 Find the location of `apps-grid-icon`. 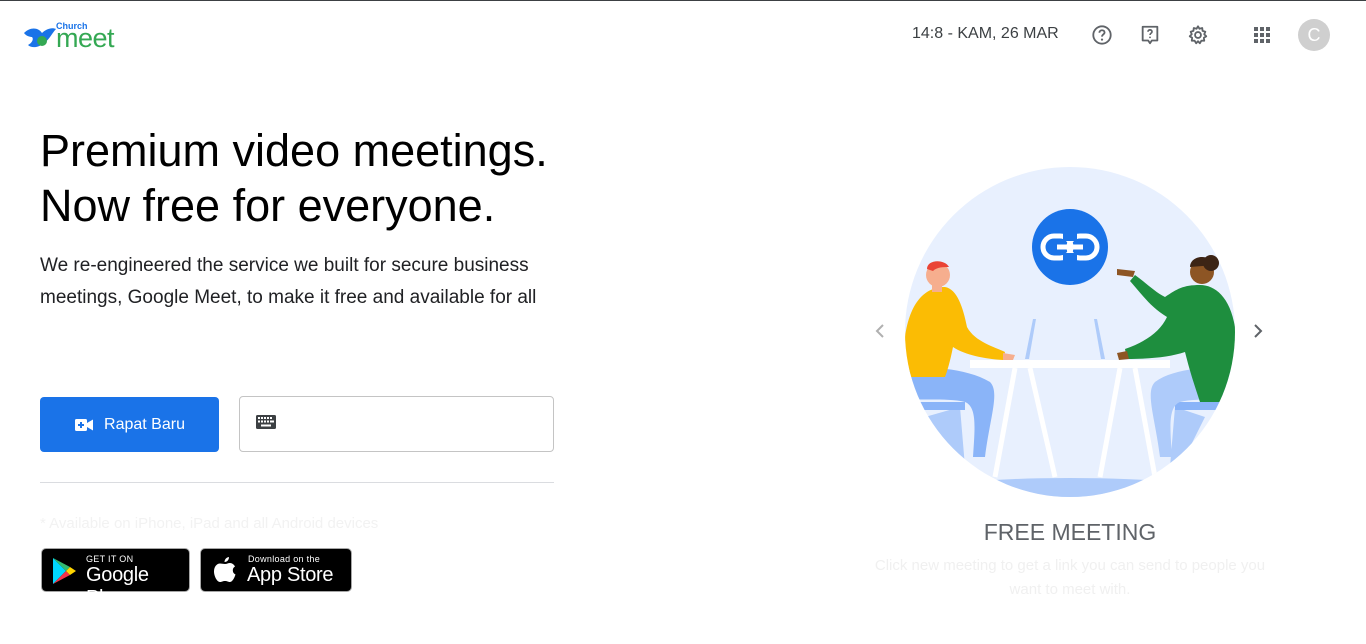

apps-grid-icon is located at coordinates (1262, 35).